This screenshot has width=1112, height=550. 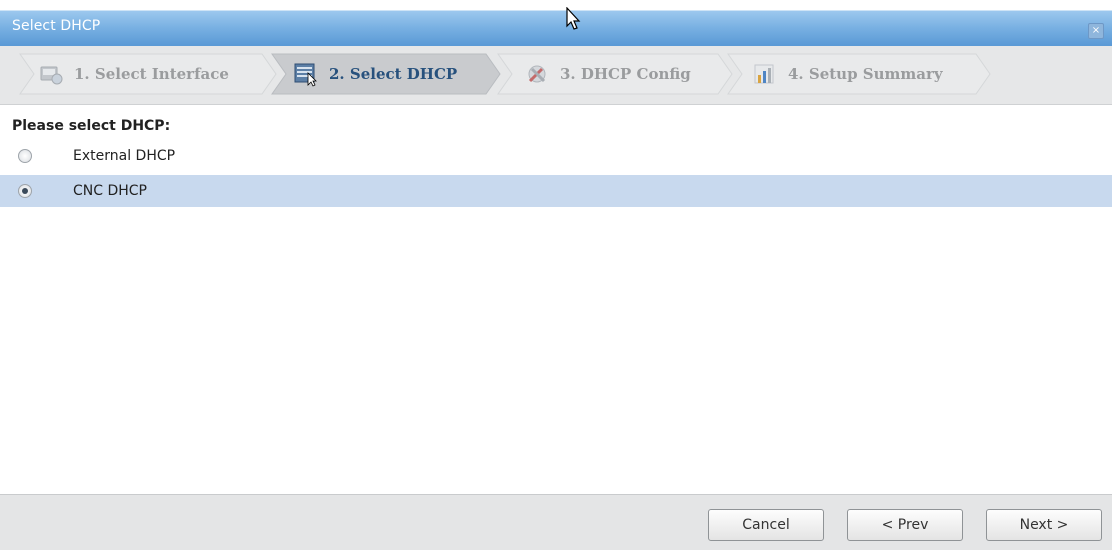 I want to click on wizard-step-label: 2. Select DHCP, so click(x=393, y=74).